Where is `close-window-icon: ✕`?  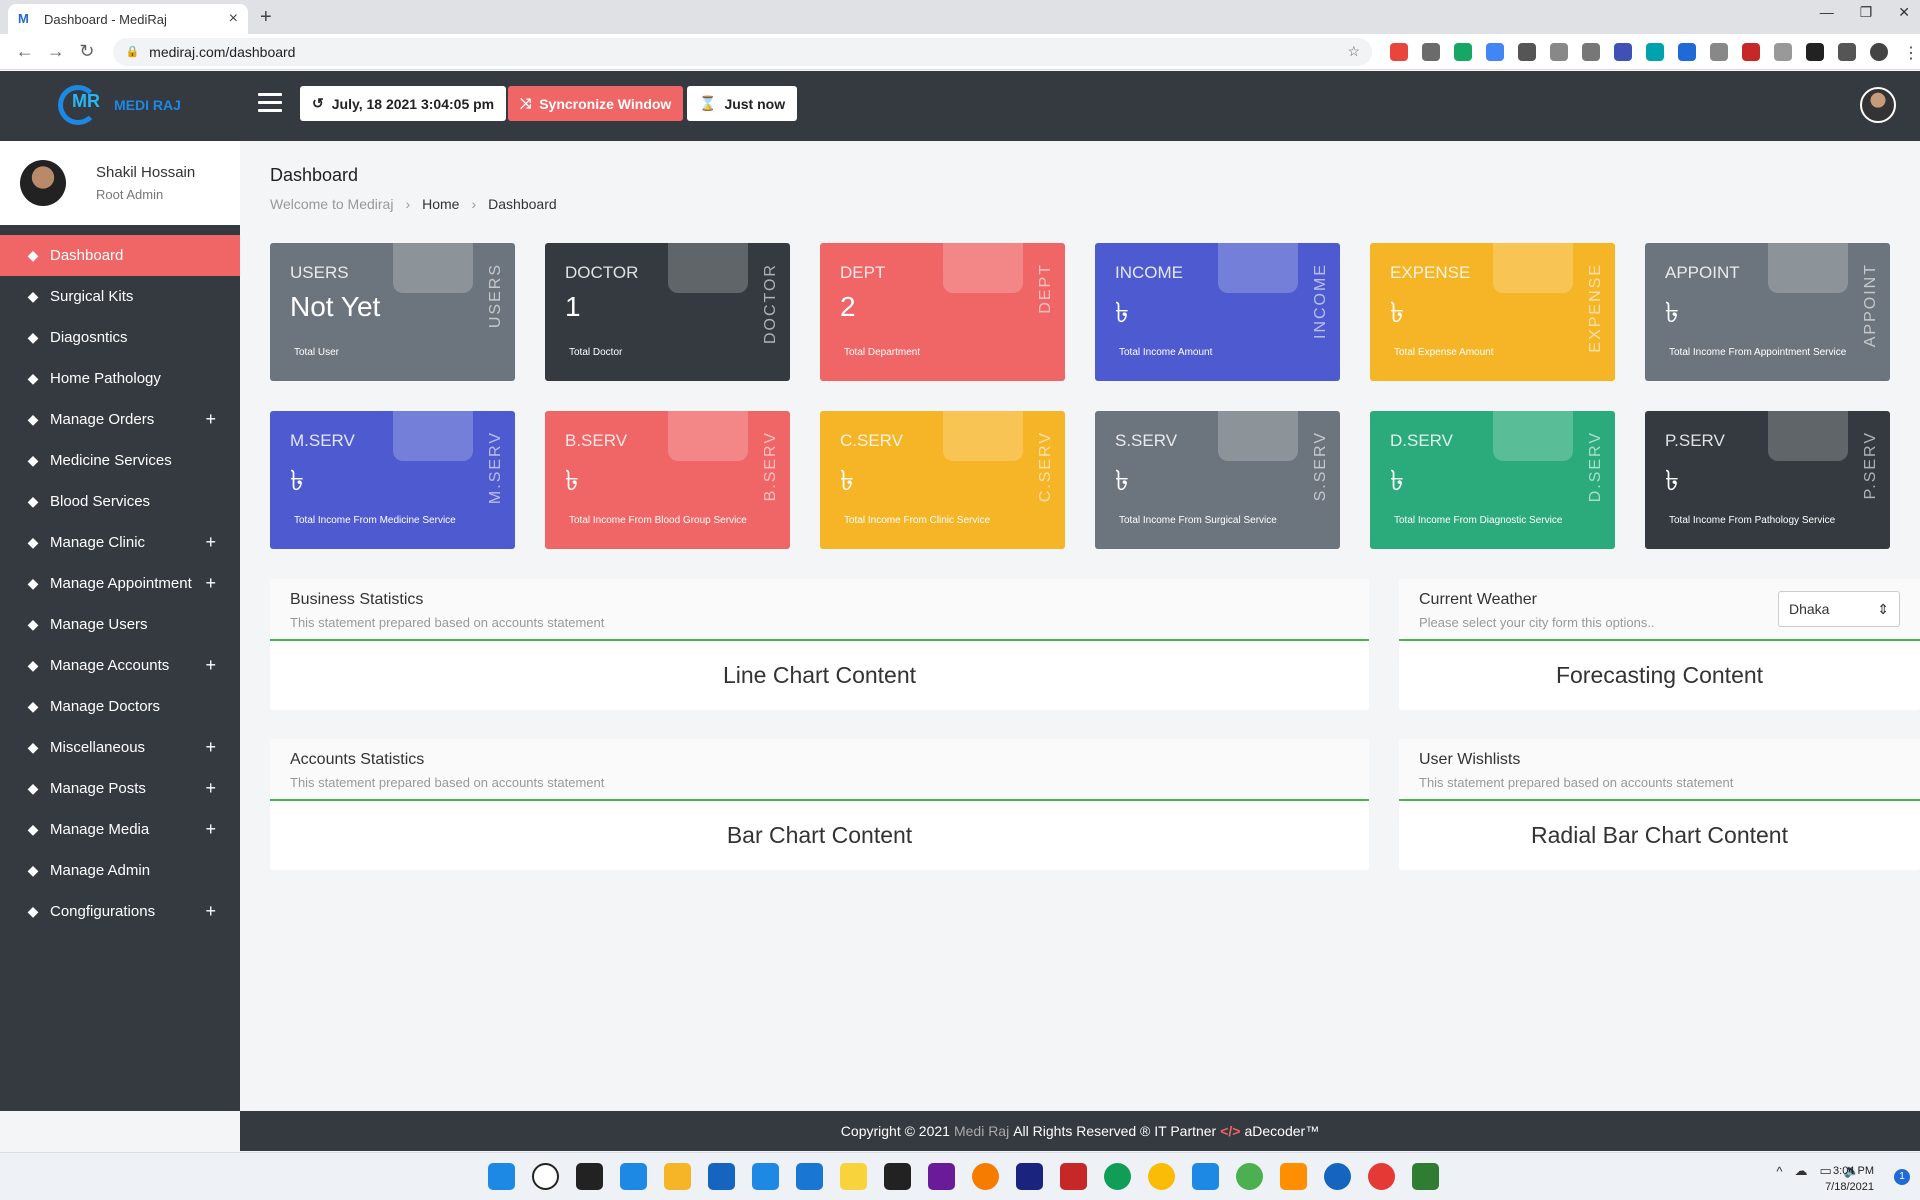 close-window-icon: ✕ is located at coordinates (1904, 12).